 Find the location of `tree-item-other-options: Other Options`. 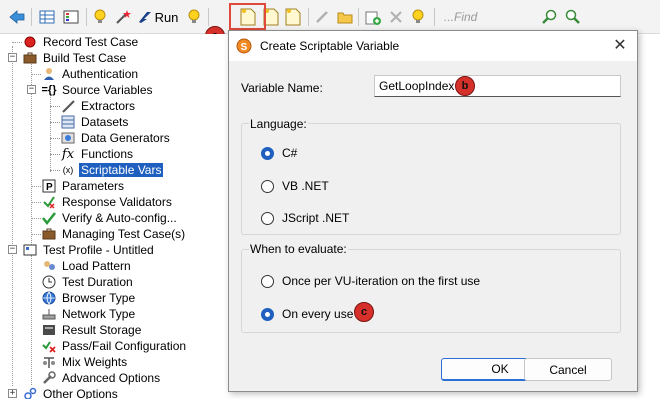

tree-item-other-options: Other Options is located at coordinates (71, 392).